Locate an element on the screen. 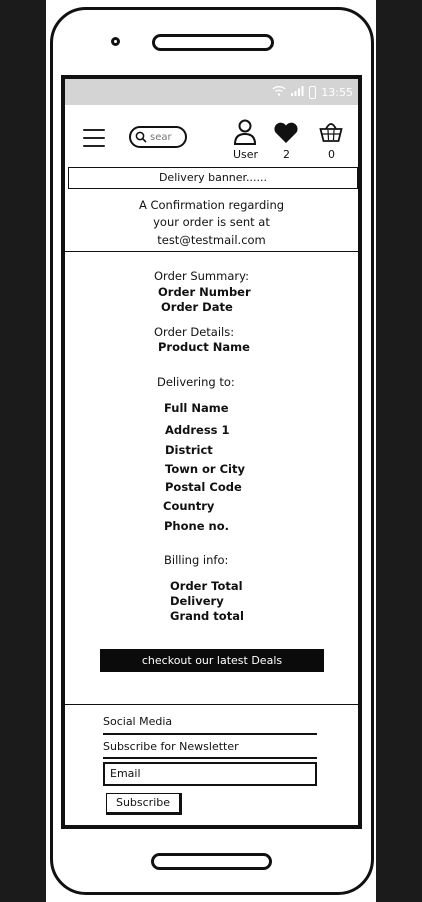  basket-button is located at coordinates (331, 134).